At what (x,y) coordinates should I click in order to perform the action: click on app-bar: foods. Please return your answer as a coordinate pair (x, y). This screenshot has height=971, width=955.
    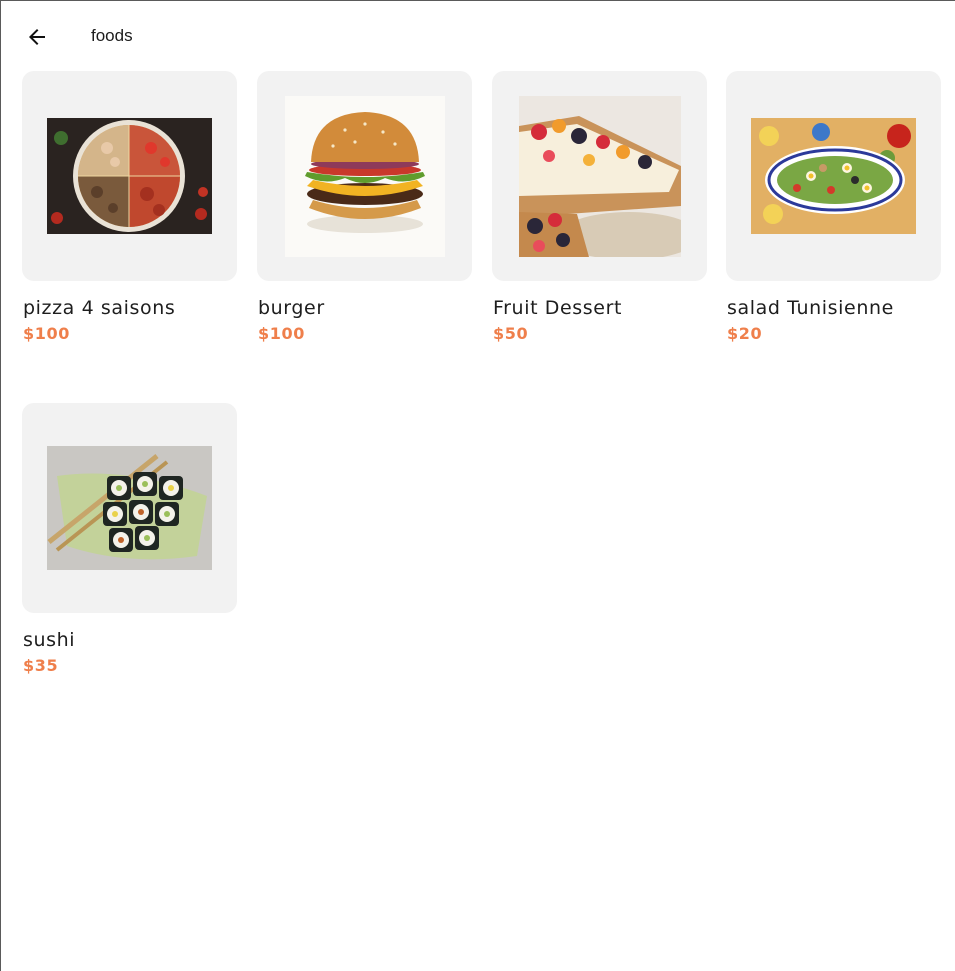
    Looking at the image, I should click on (478, 36).